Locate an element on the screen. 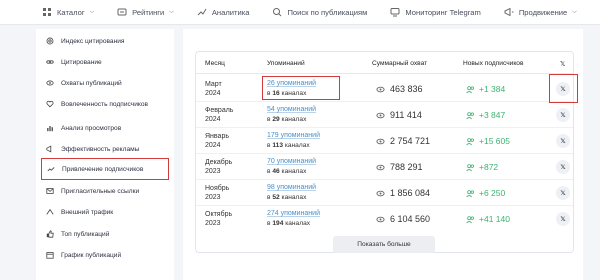 The width and height of the screenshot is (600, 280). subscribers-value: +1 384 is located at coordinates (492, 89).